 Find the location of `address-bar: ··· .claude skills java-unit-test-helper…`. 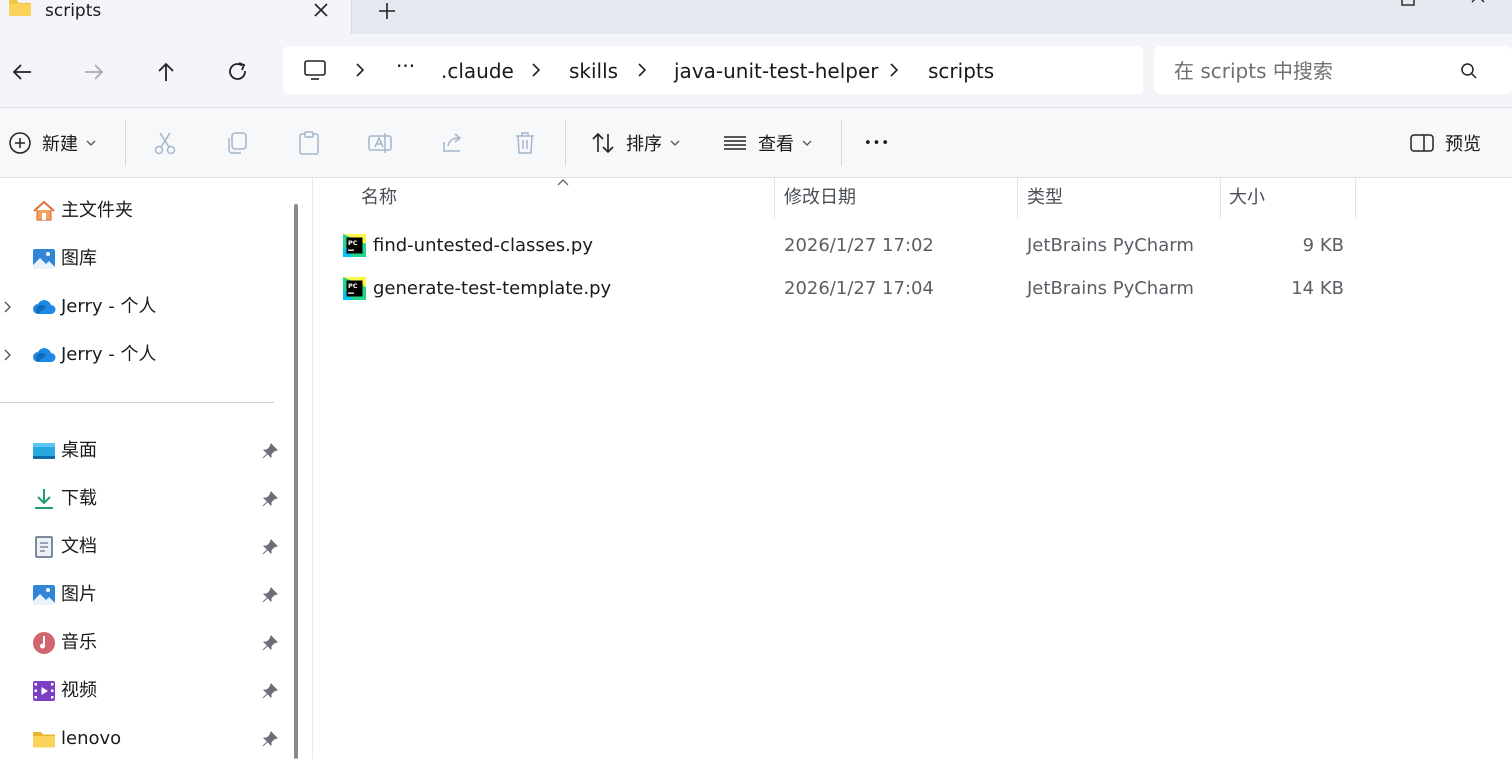

address-bar: ··· .claude skills java-unit-test-helper… is located at coordinates (713, 70).